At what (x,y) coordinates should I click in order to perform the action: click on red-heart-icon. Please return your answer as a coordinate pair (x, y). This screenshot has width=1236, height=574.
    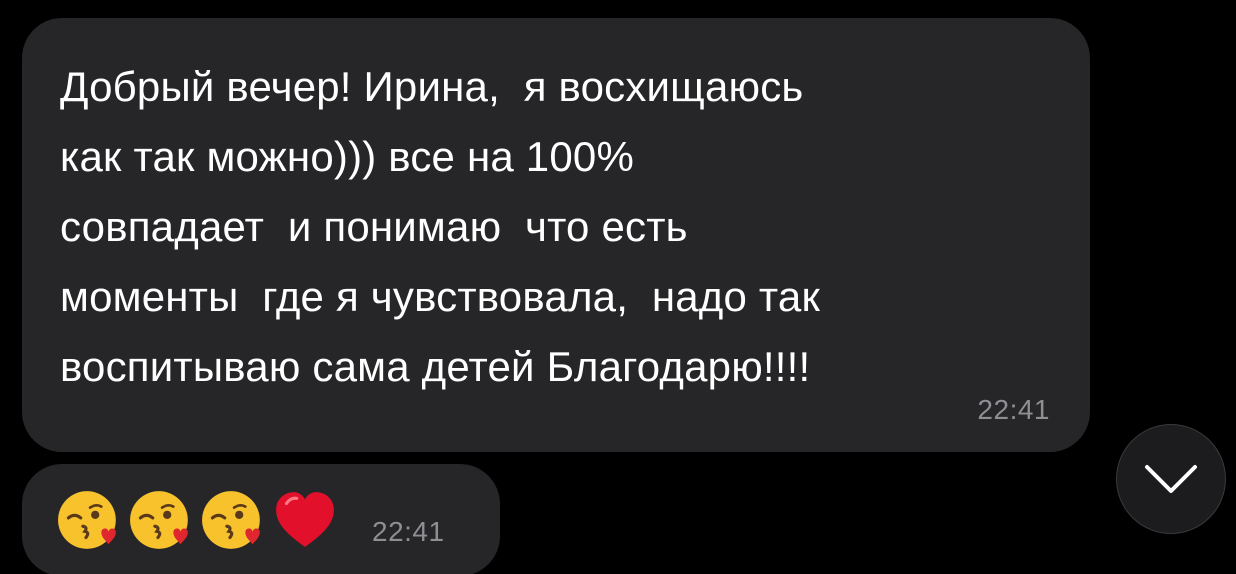
    Looking at the image, I should click on (305, 519).